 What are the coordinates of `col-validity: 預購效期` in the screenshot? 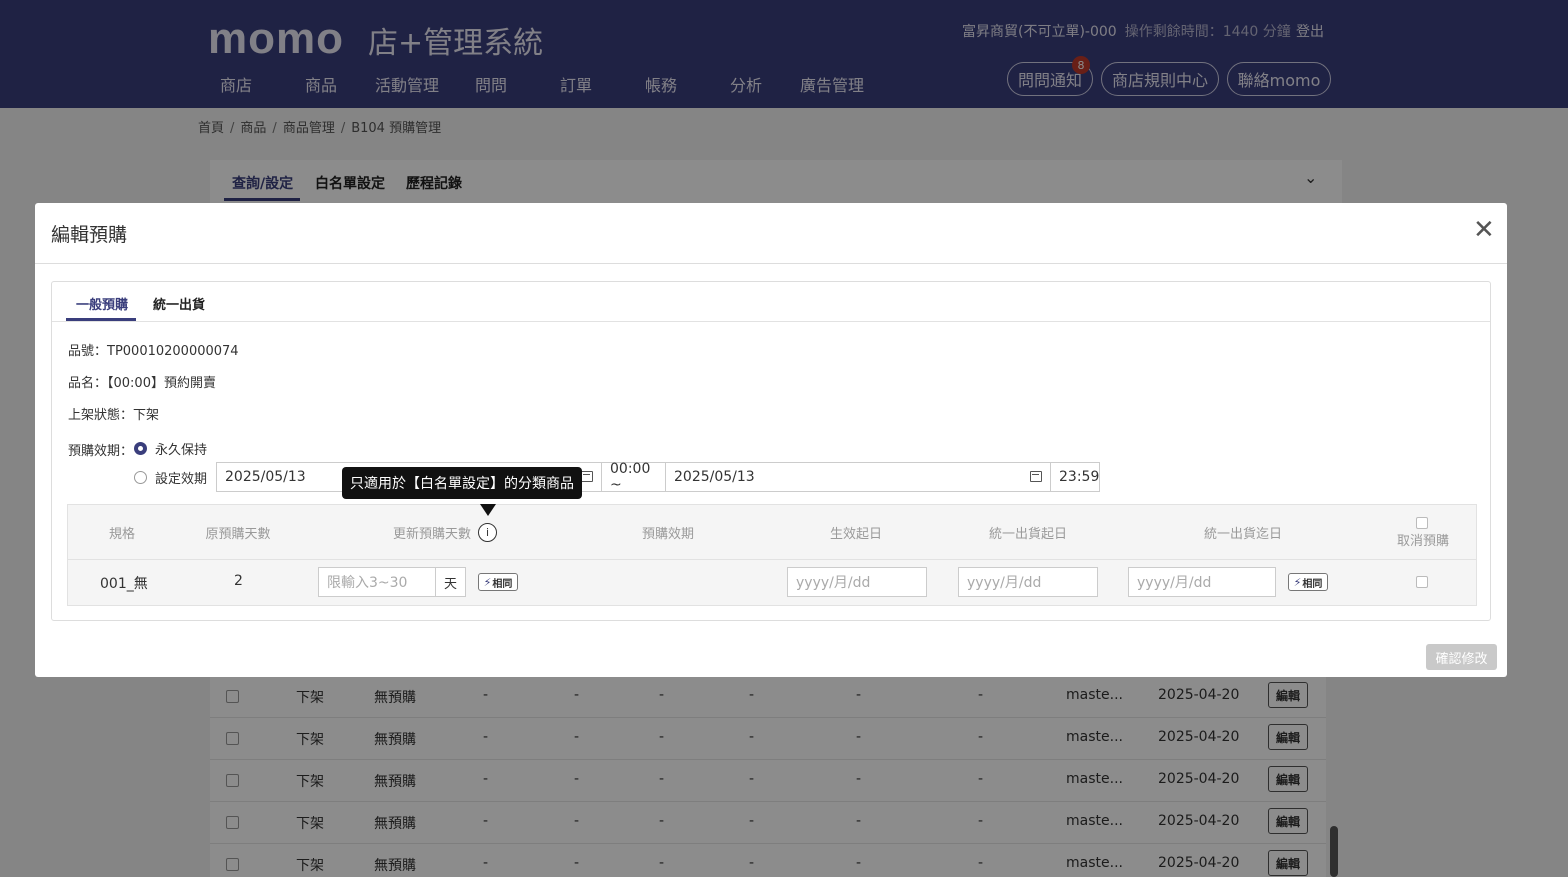 It's located at (667, 534).